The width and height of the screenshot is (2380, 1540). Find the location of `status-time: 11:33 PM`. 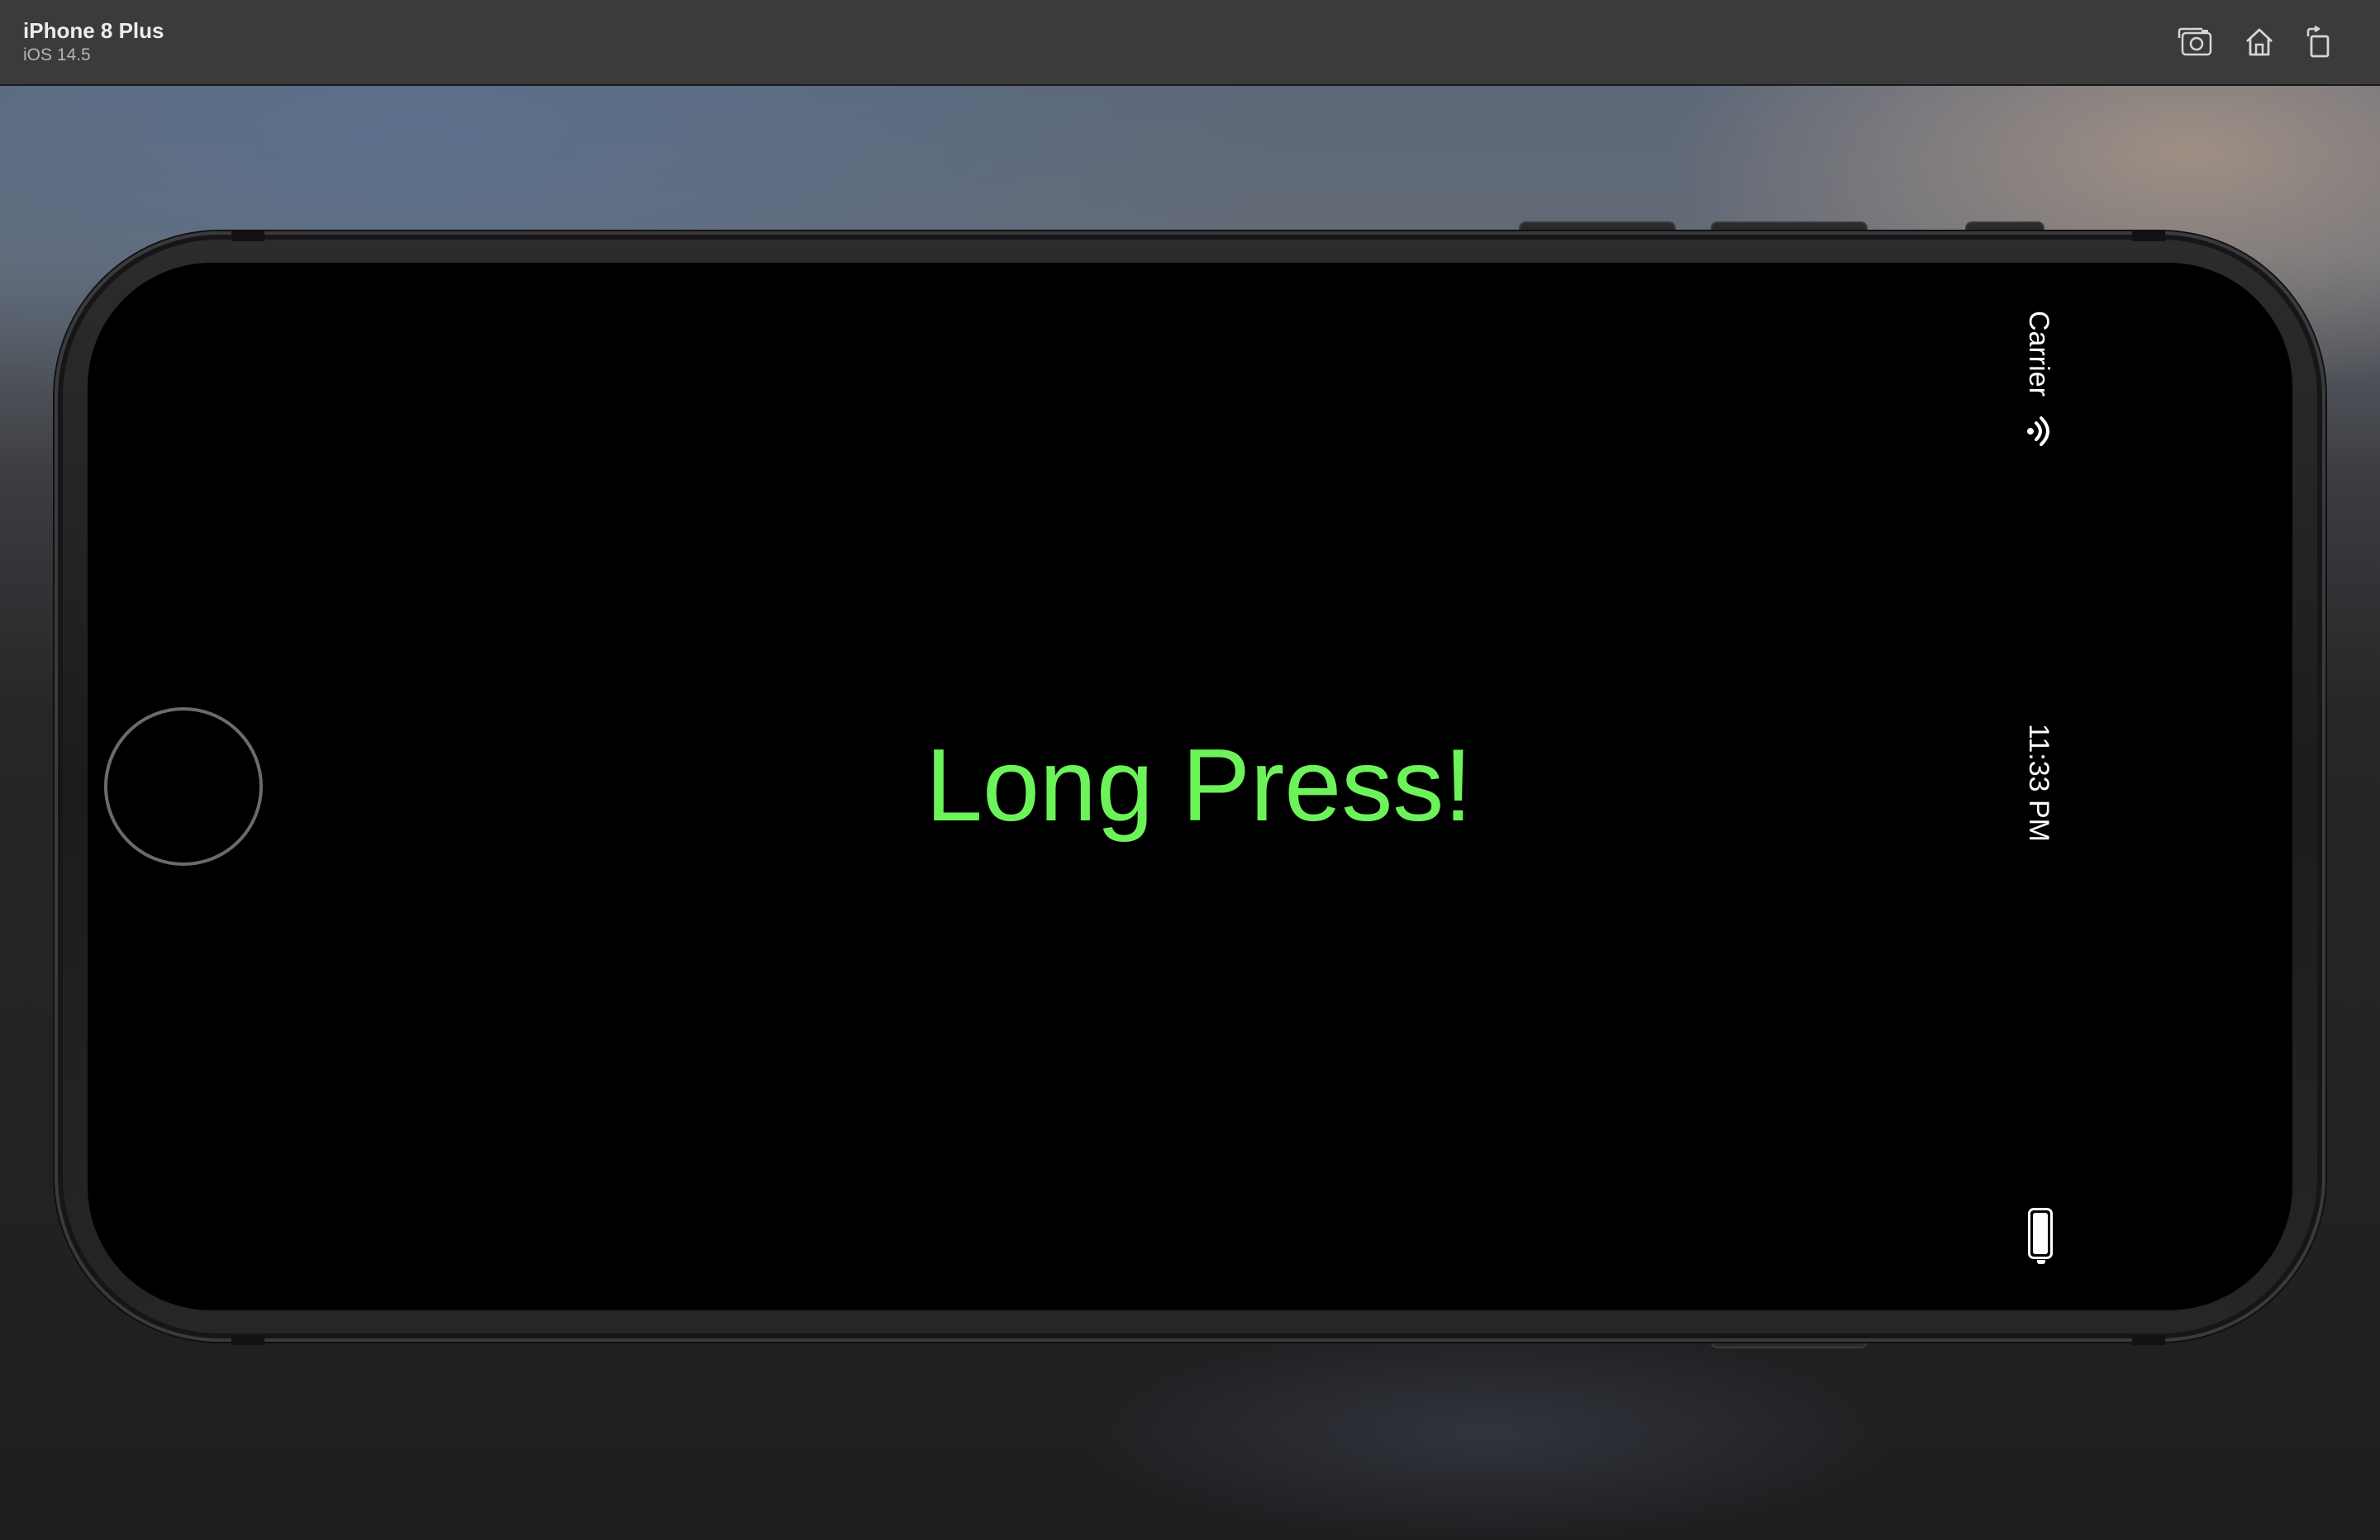

status-time: 11:33 PM is located at coordinates (2038, 783).